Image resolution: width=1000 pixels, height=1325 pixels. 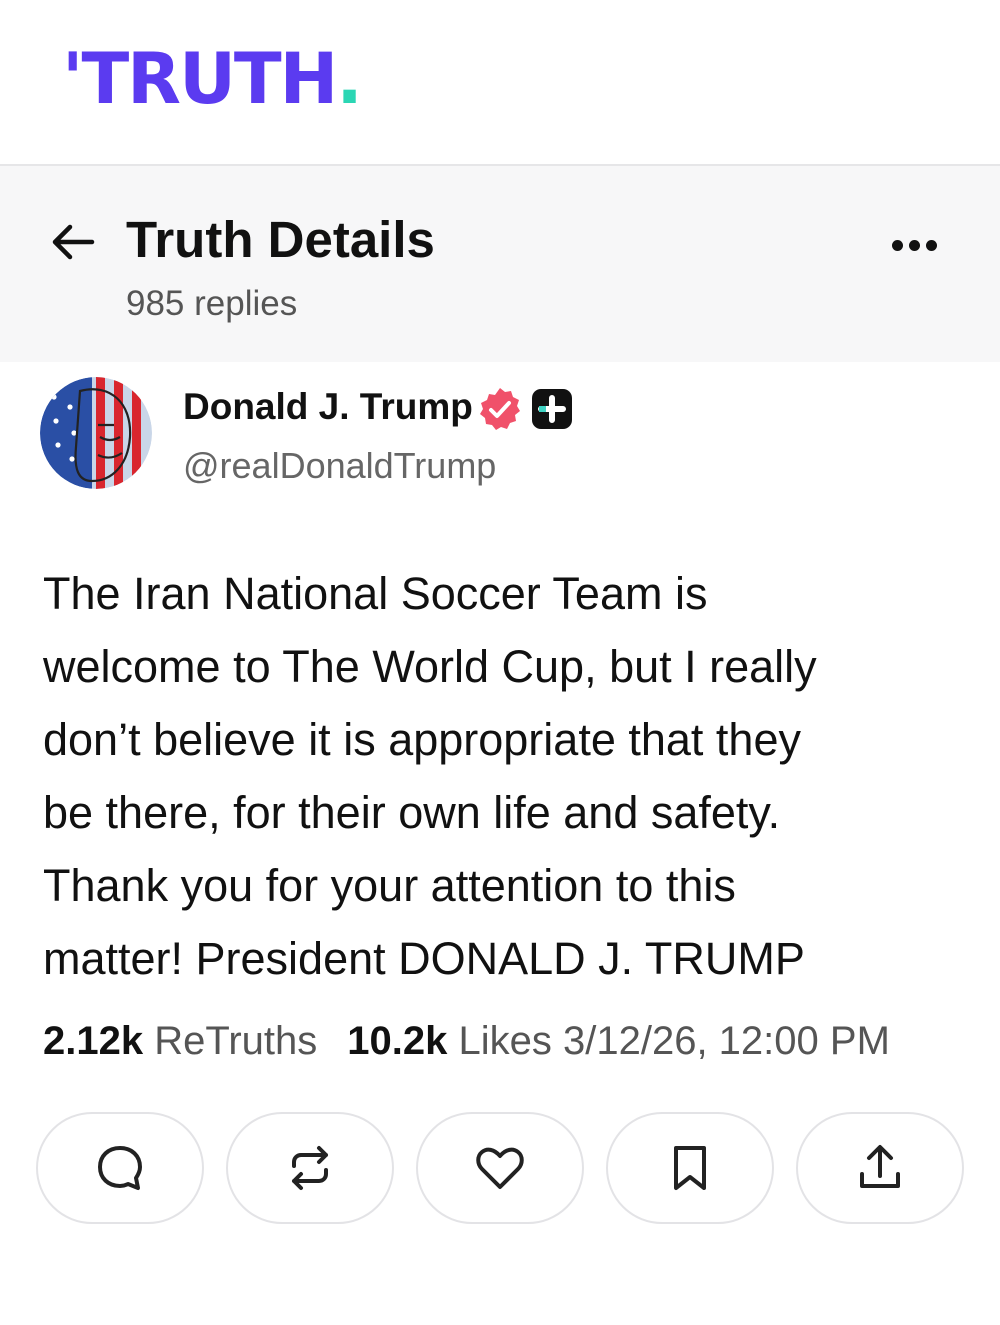 I want to click on share-button, so click(x=880, y=1168).